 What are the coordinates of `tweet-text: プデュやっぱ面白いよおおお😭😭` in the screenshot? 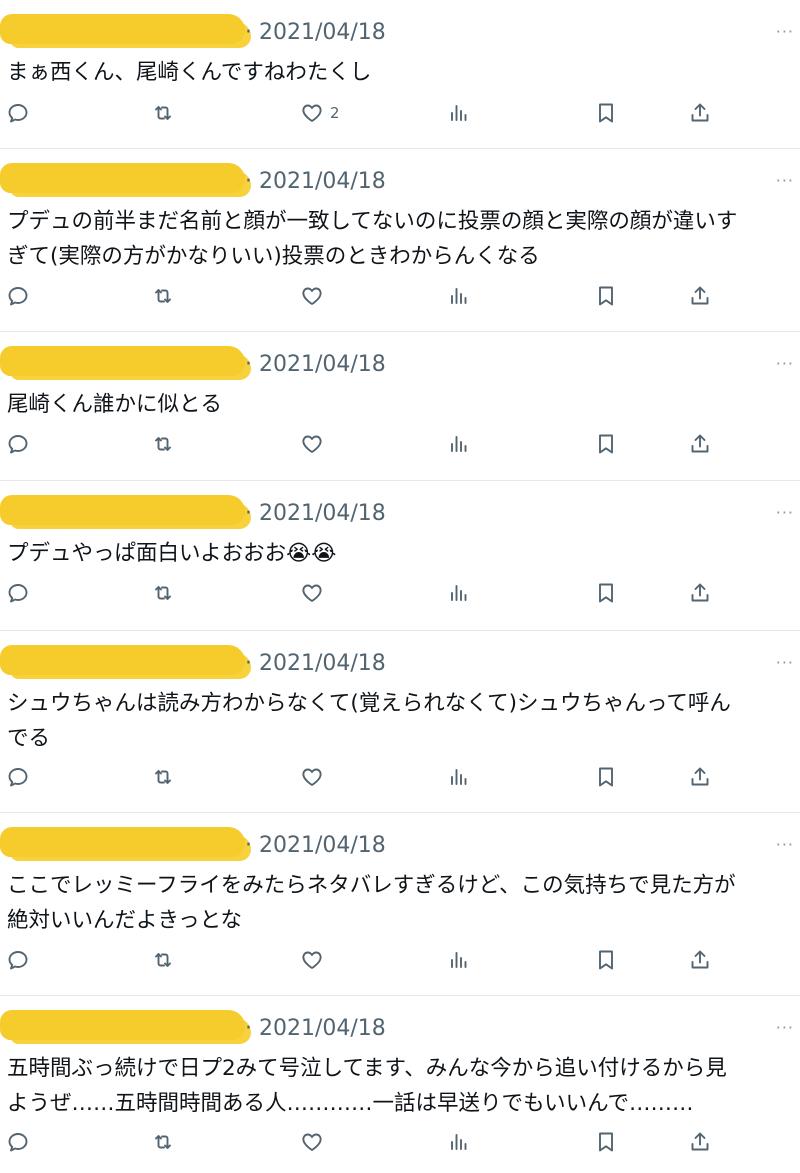 It's located at (172, 553).